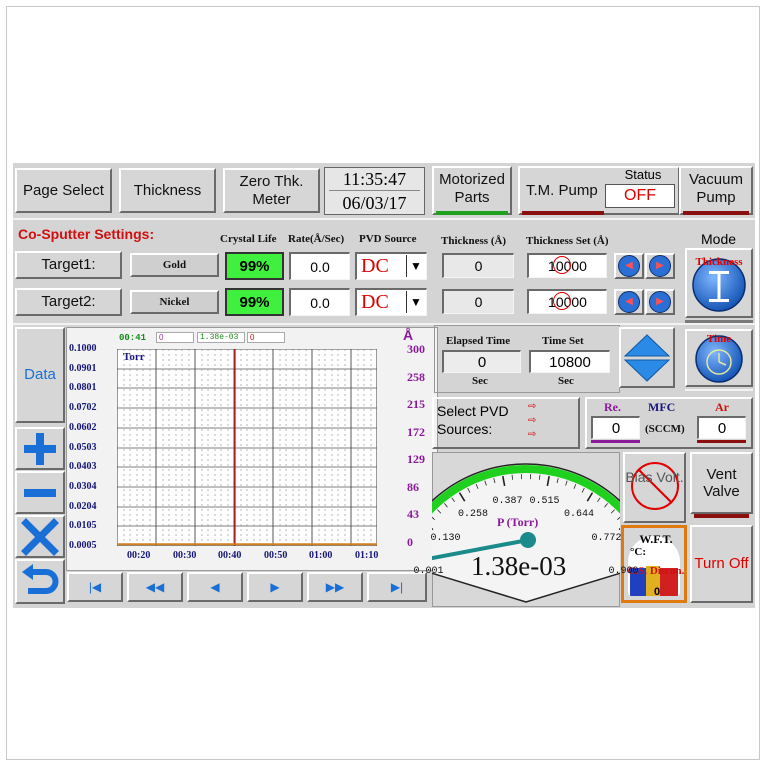 The image size is (768, 768). Describe the element at coordinates (40, 375) in the screenshot. I see `data-button: Data` at that location.